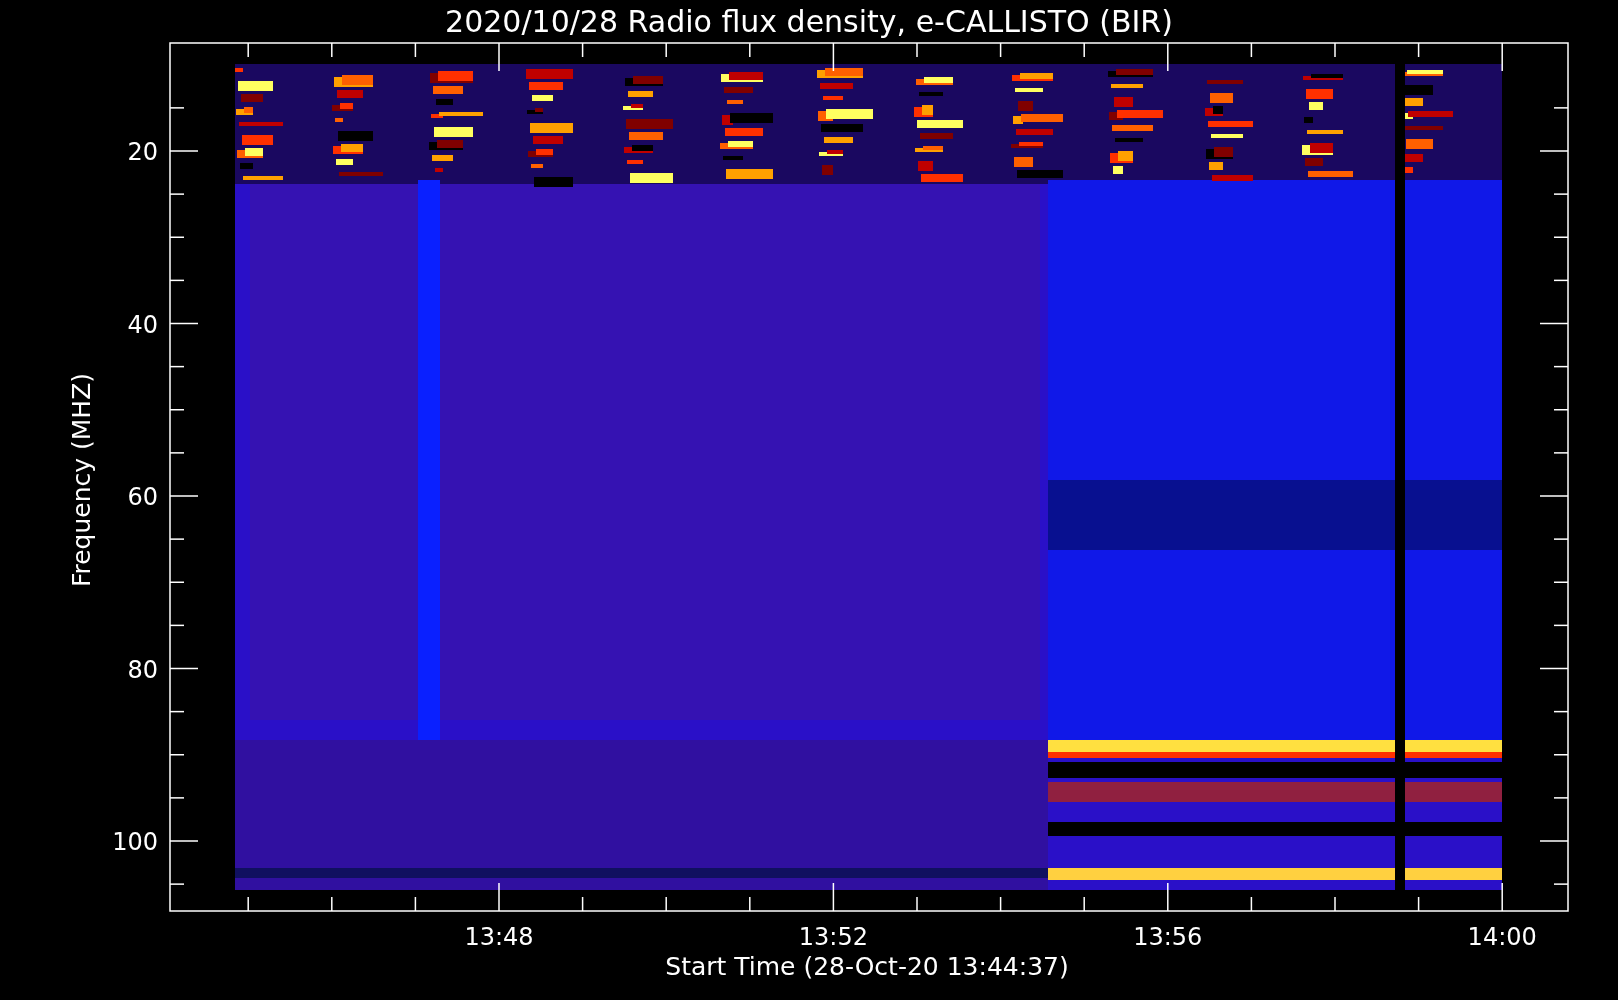  What do you see at coordinates (833, 937) in the screenshot?
I see `x-tick-label: 13:52` at bounding box center [833, 937].